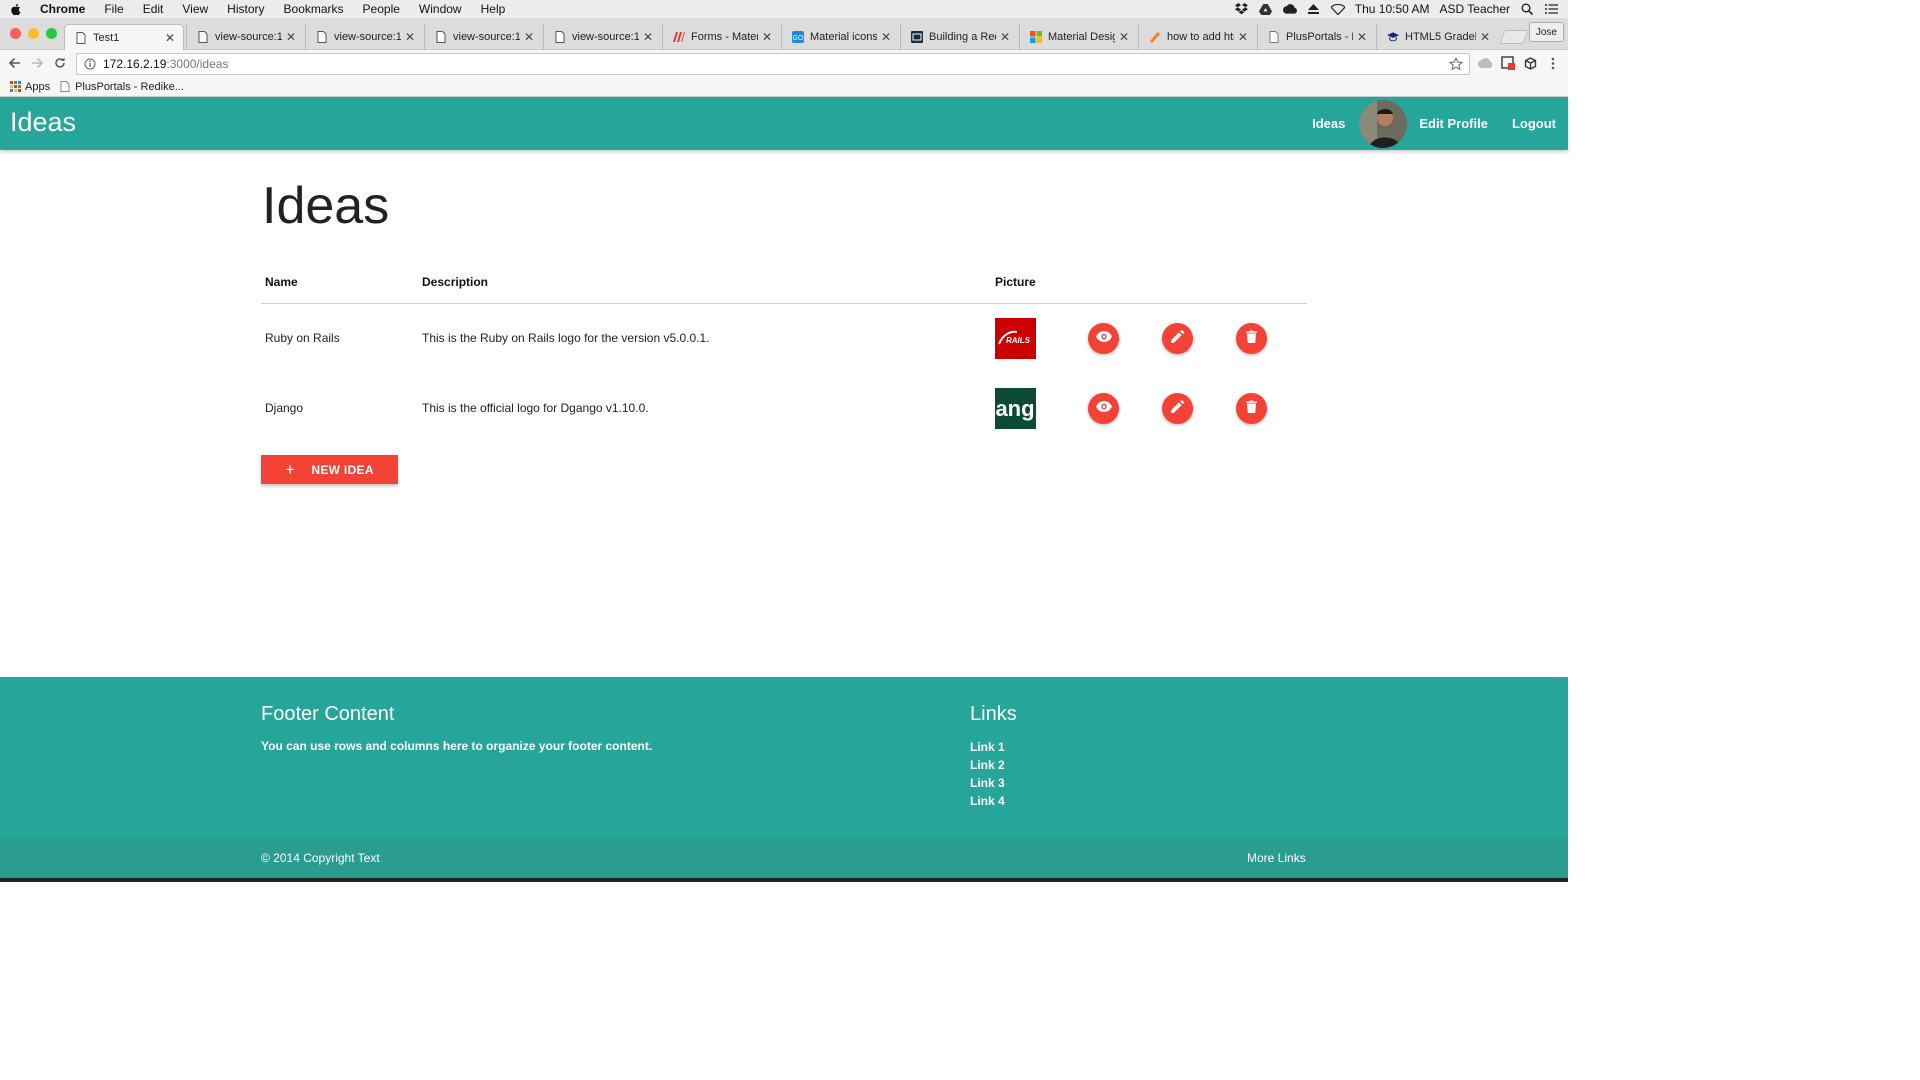 Image resolution: width=1920 pixels, height=1080 pixels. What do you see at coordinates (197, 64) in the screenshot?
I see `url-path: :3000/ideas` at bounding box center [197, 64].